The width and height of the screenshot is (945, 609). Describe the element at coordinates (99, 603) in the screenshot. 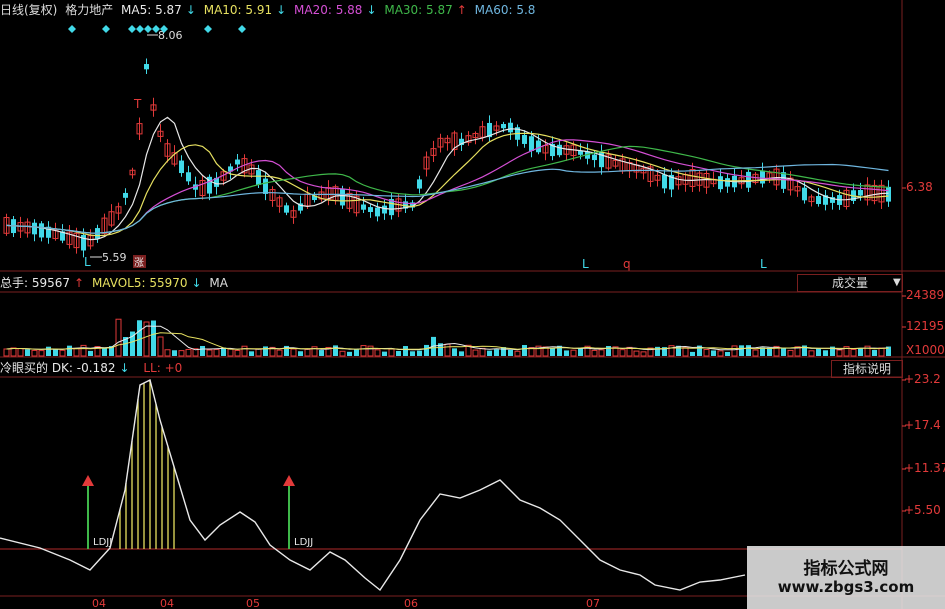

I see `date-label-1: 04` at that location.